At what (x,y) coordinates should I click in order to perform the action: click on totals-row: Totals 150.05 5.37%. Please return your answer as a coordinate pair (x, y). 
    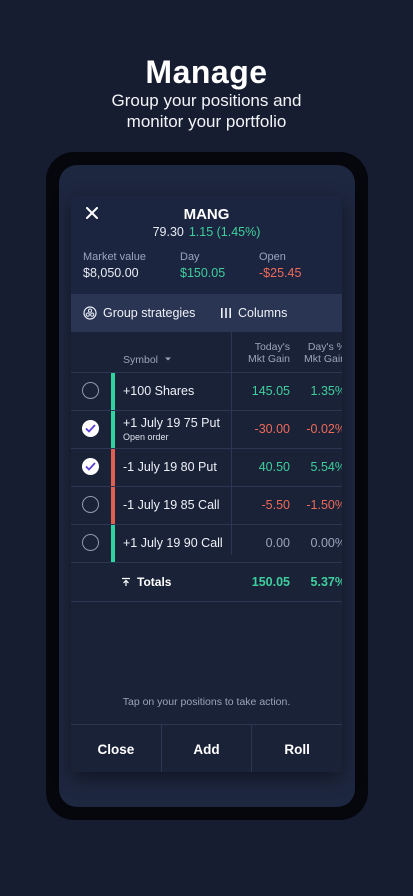
    Looking at the image, I should click on (206, 582).